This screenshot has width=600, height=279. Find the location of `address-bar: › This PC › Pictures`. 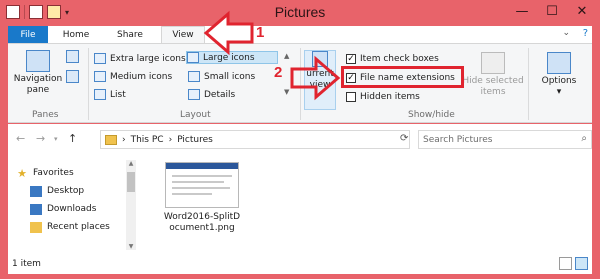

address-bar: › This PC › Pictures is located at coordinates (255, 139).